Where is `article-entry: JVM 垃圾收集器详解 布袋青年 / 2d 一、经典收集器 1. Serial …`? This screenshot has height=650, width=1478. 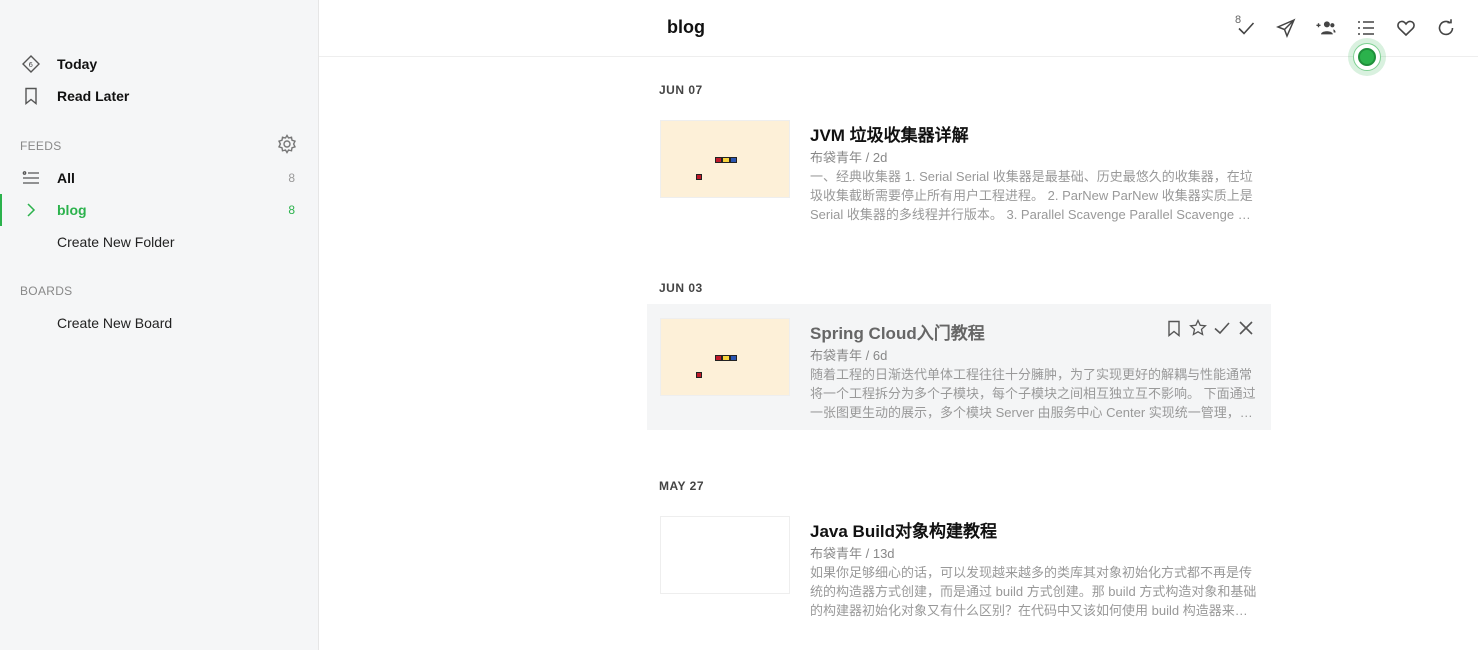 article-entry: JVM 垃圾收集器详解 布袋青年 / 2d 一、经典收集器 1. Serial … is located at coordinates (959, 169).